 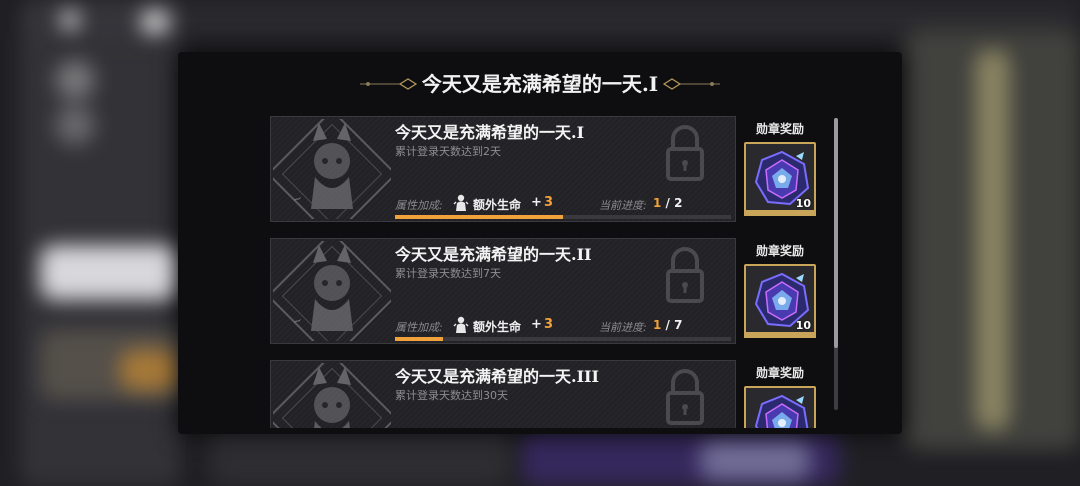 What do you see at coordinates (490, 132) in the screenshot?
I see `achievement-name: 今天又是充满希望的一天.I` at bounding box center [490, 132].